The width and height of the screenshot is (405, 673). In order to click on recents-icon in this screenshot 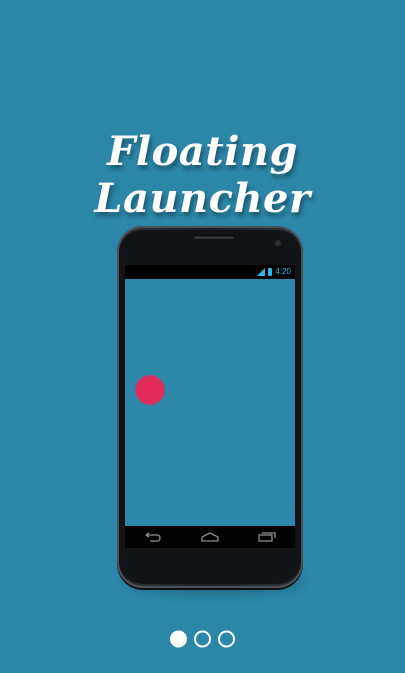, I will do `click(267, 537)`.